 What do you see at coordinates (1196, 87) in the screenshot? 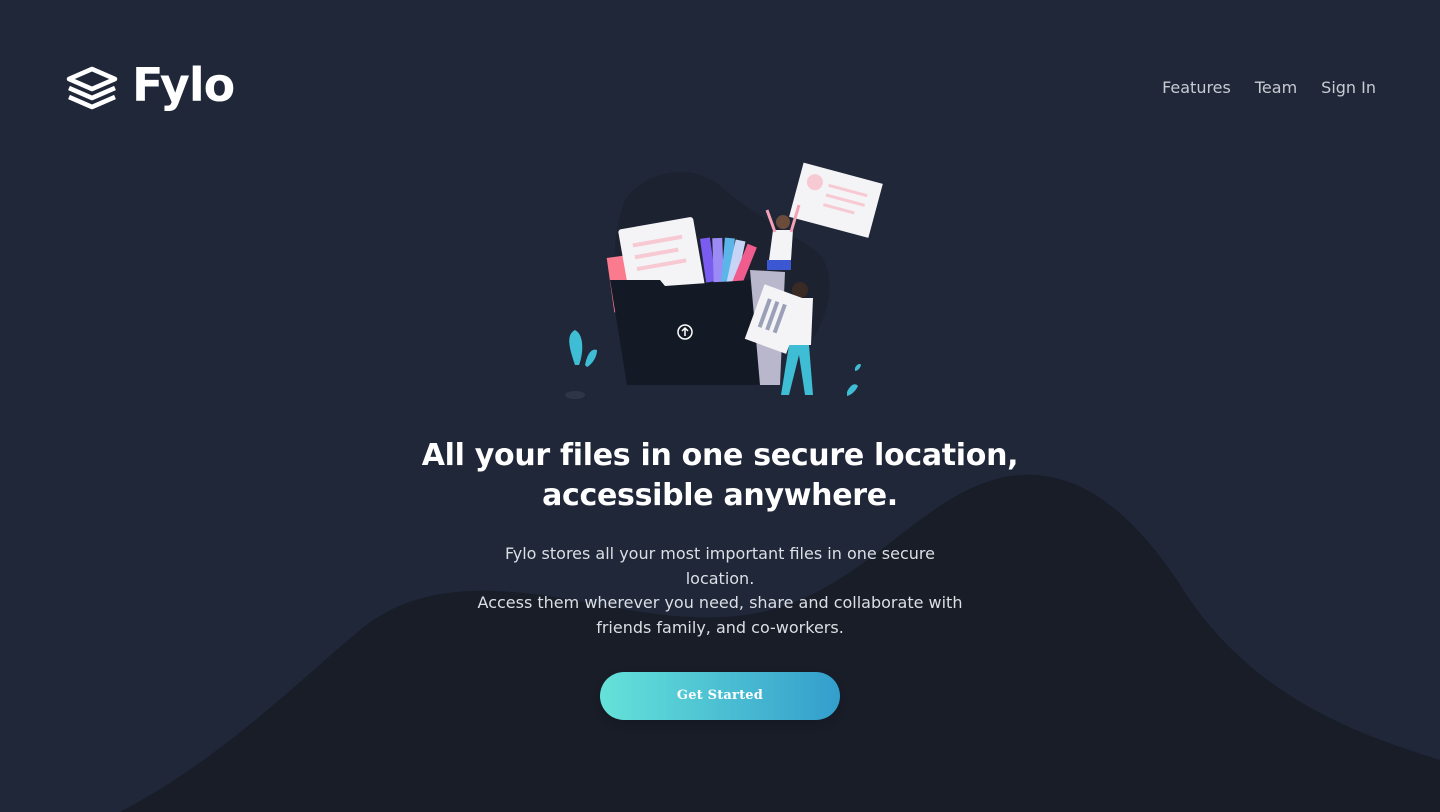
I see `nav-link-features: Features` at bounding box center [1196, 87].